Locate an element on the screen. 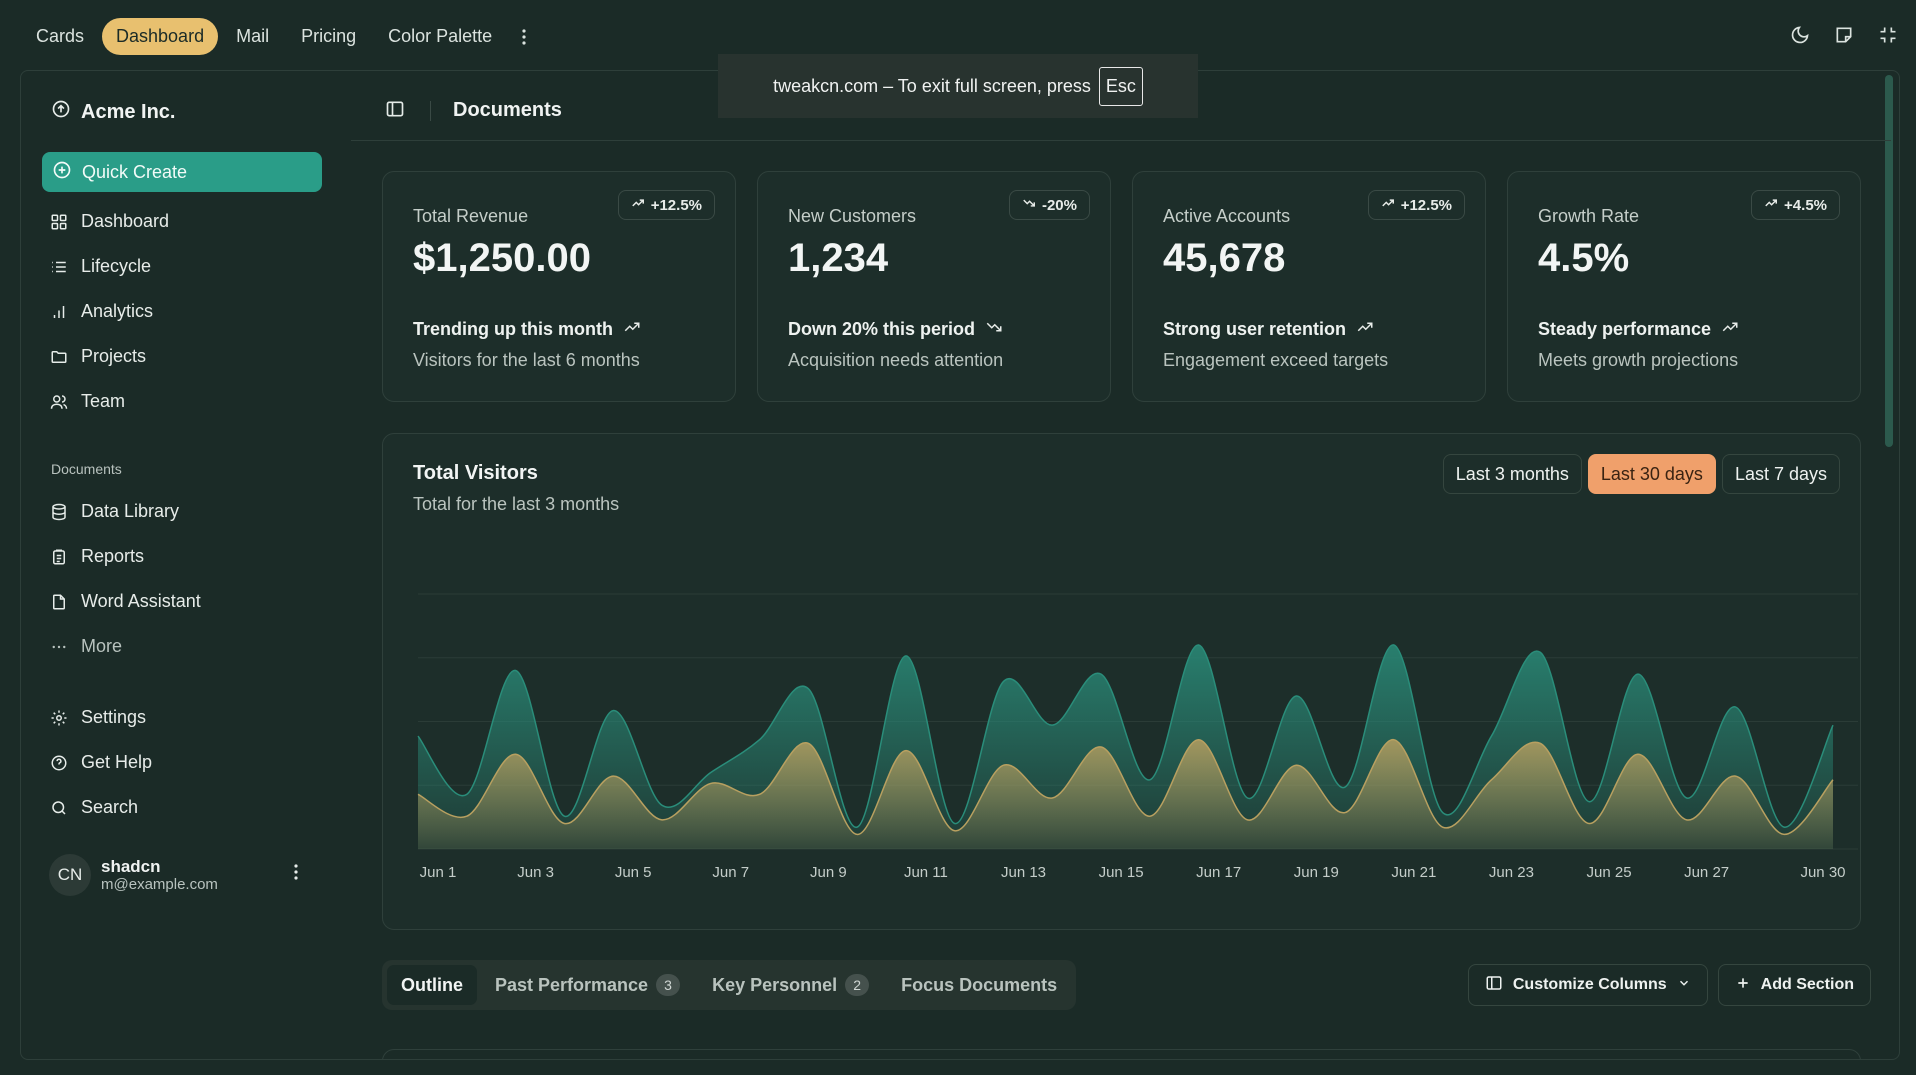 Image resolution: width=1916 pixels, height=1075 pixels. sidebar-toggle-icon is located at coordinates (395, 111).